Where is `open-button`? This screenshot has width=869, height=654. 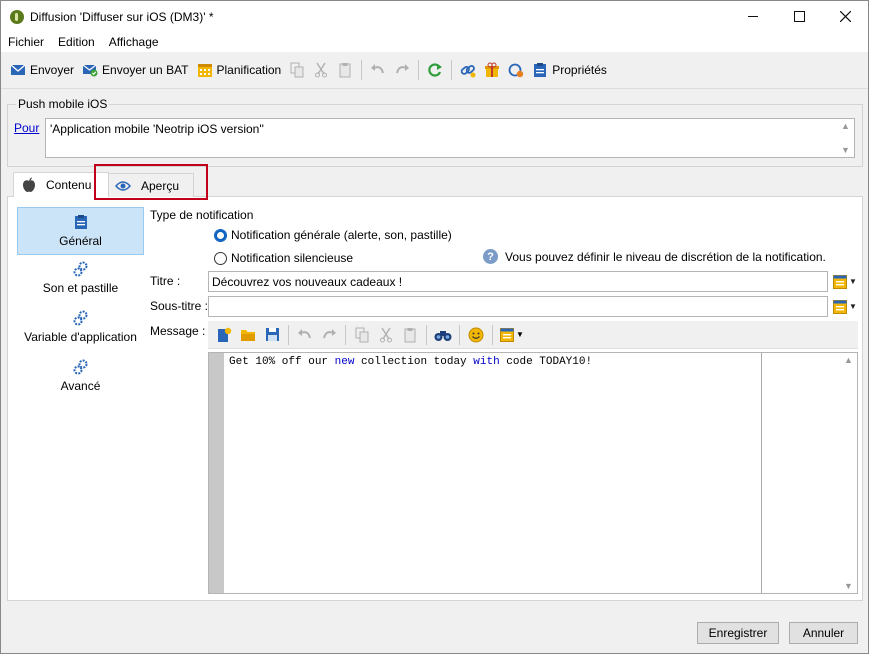 open-button is located at coordinates (248, 335).